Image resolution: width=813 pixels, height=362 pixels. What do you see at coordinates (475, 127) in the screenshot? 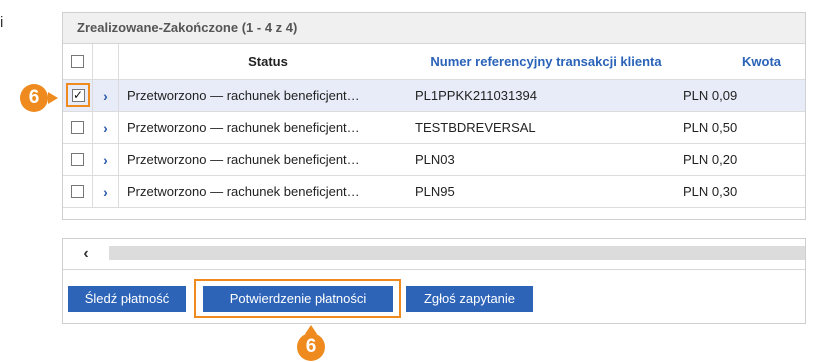
I see `row-reference: TESTBDREVERSAL` at bounding box center [475, 127].